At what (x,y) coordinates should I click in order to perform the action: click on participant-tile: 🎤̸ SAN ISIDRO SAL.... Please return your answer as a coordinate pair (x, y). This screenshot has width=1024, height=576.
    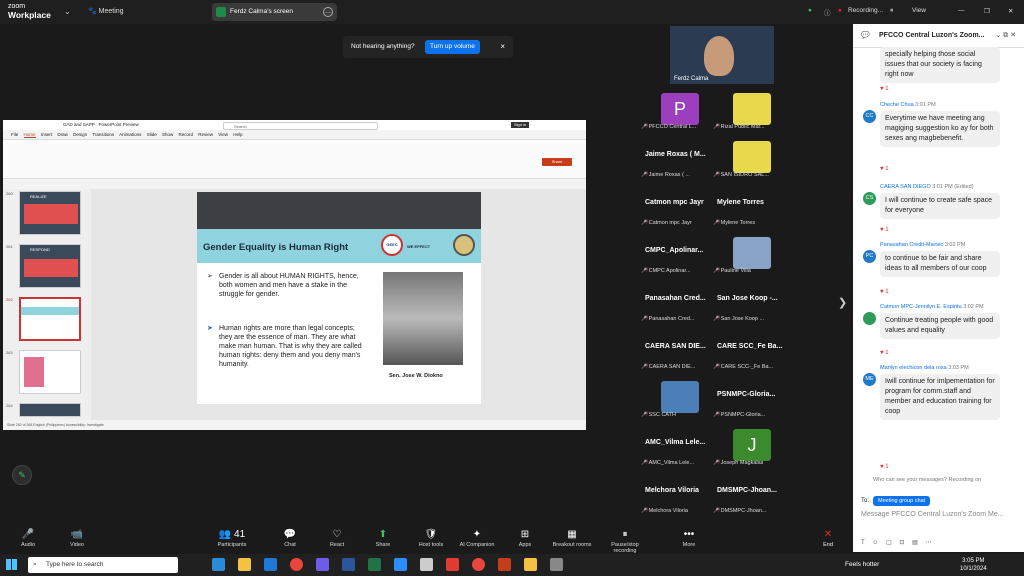
    Looking at the image, I should click on (744, 158).